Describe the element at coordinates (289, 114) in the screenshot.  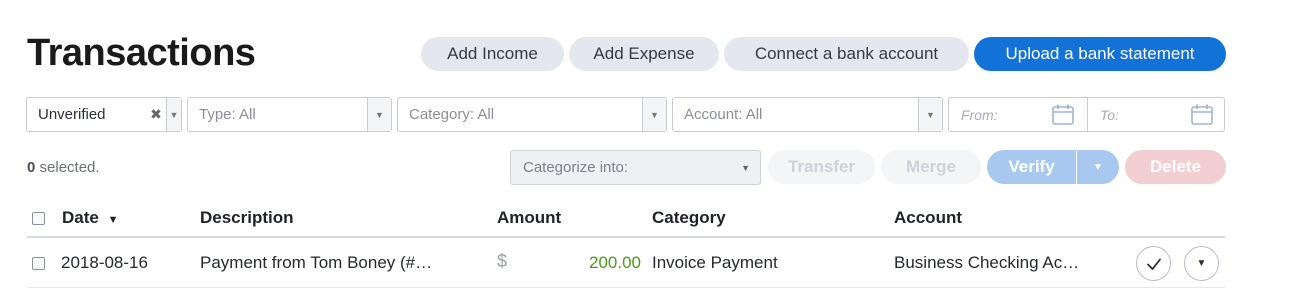
I see `type-filter-select: Type: All ▼` at that location.